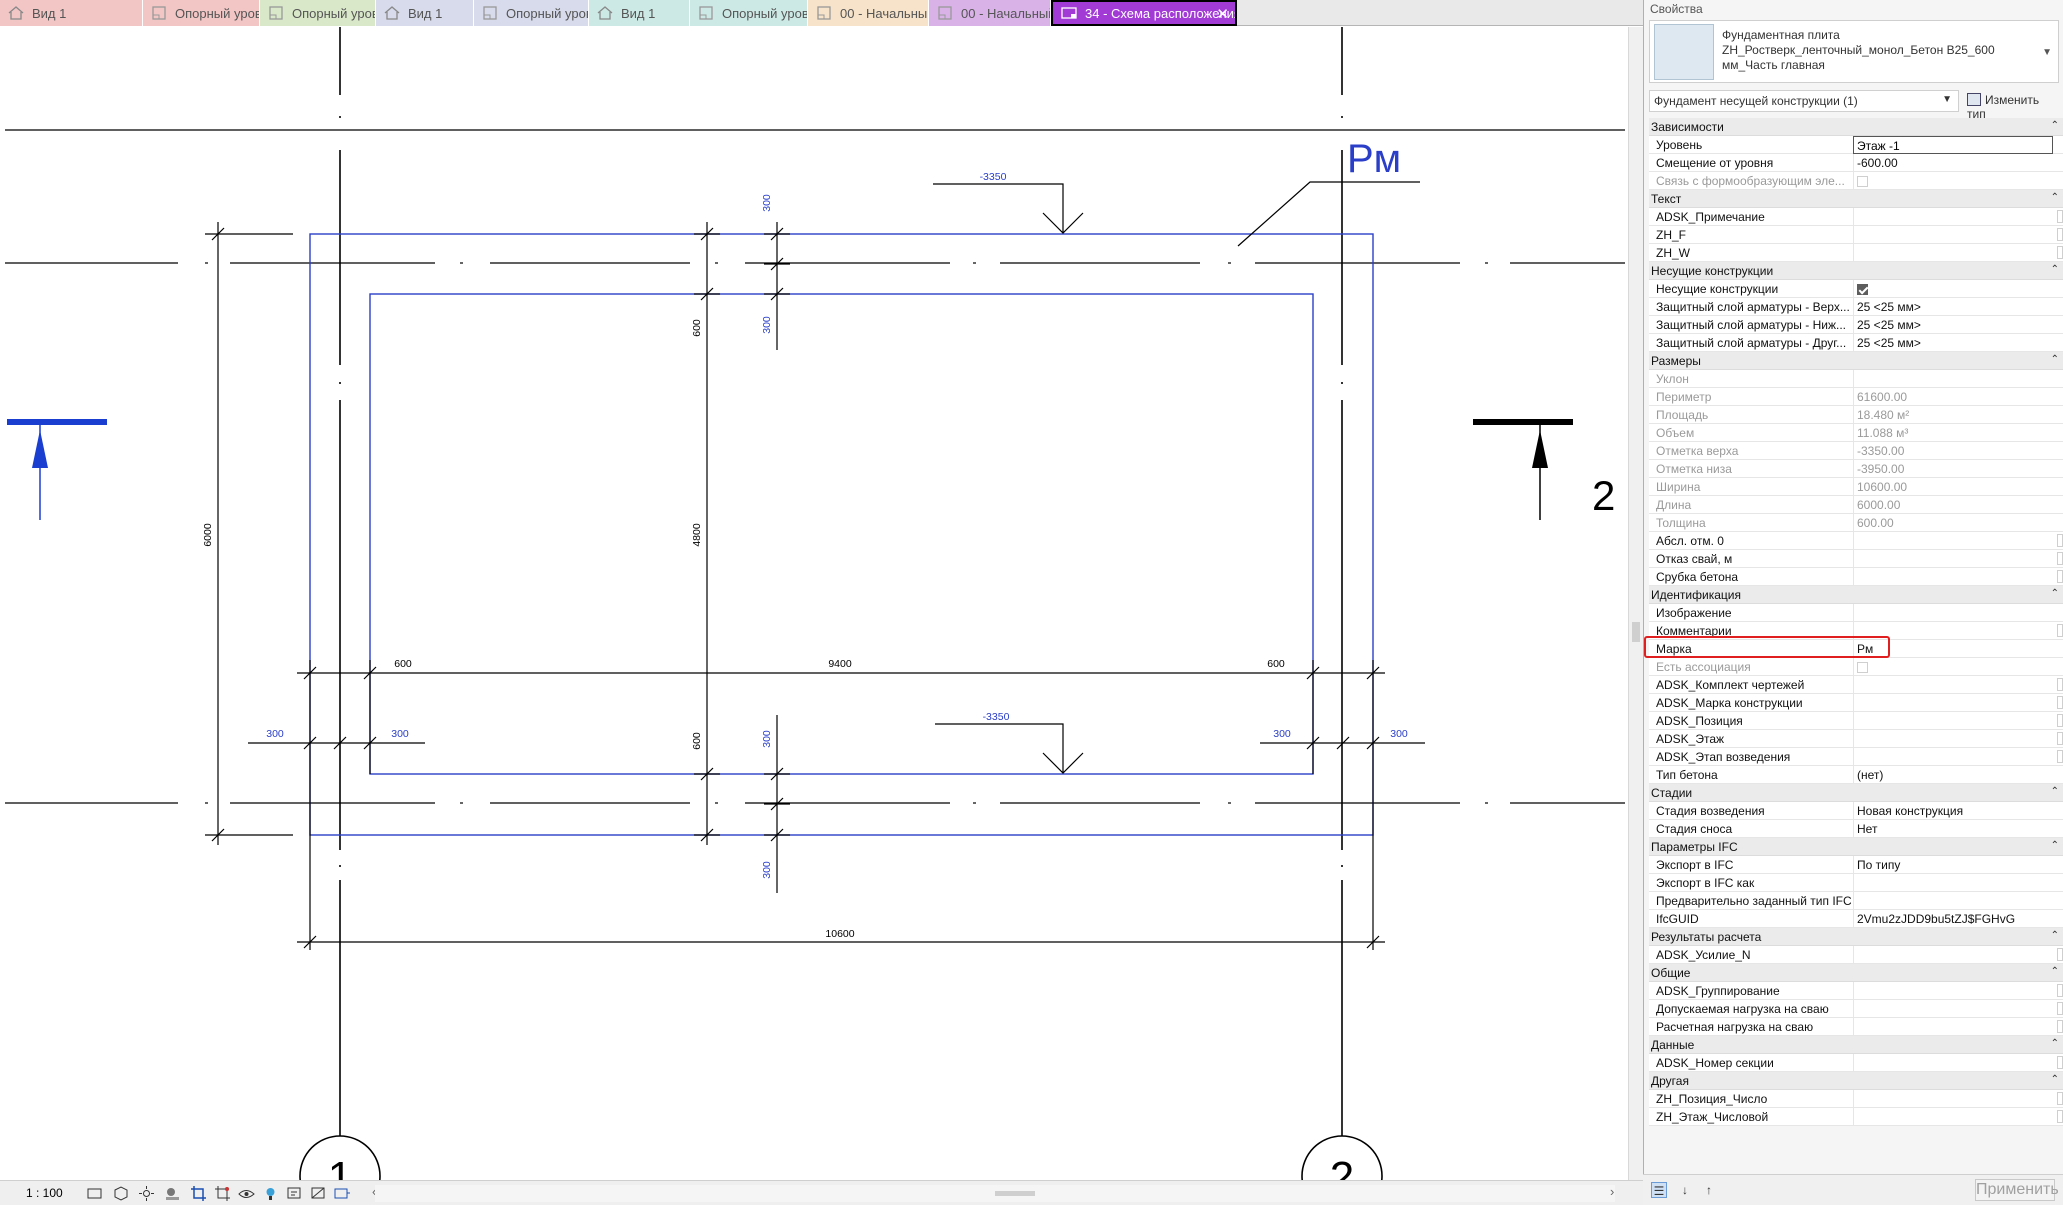  I want to click on property-row: ADSK_Этап возведения, so click(1856, 757).